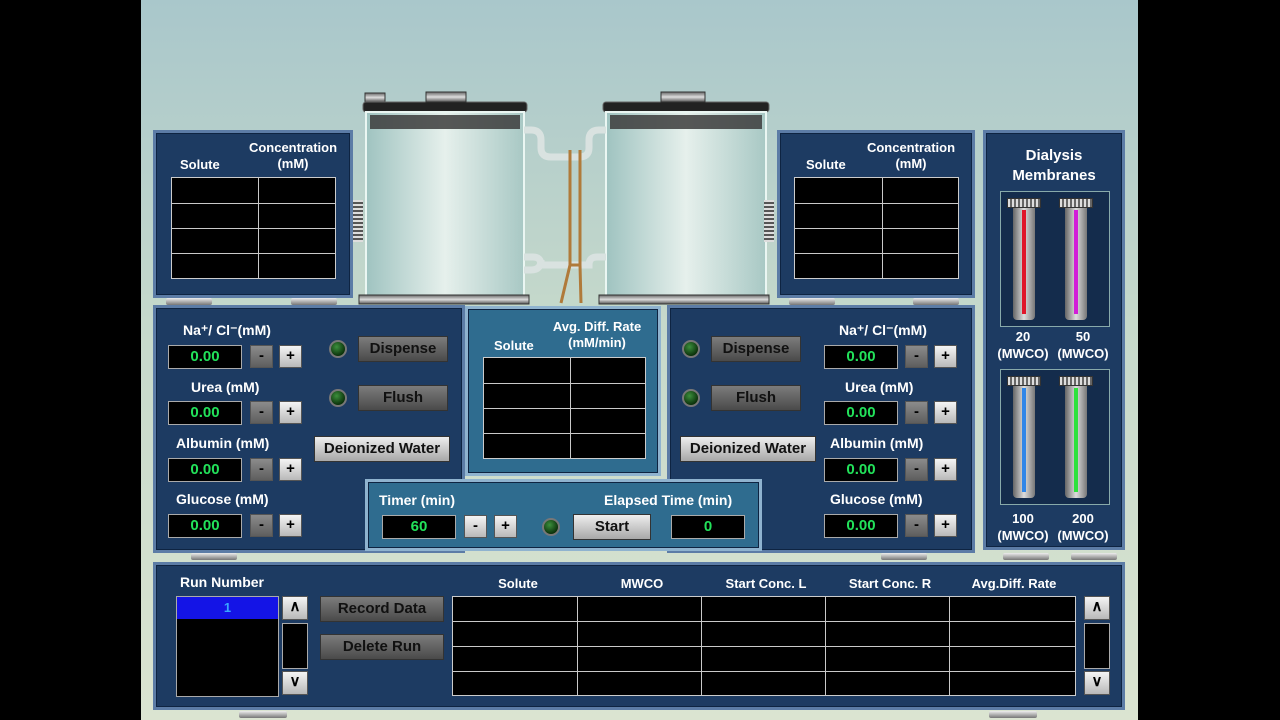  Describe the element at coordinates (261, 412) in the screenshot. I see `left-urea-minus-button: -` at that location.